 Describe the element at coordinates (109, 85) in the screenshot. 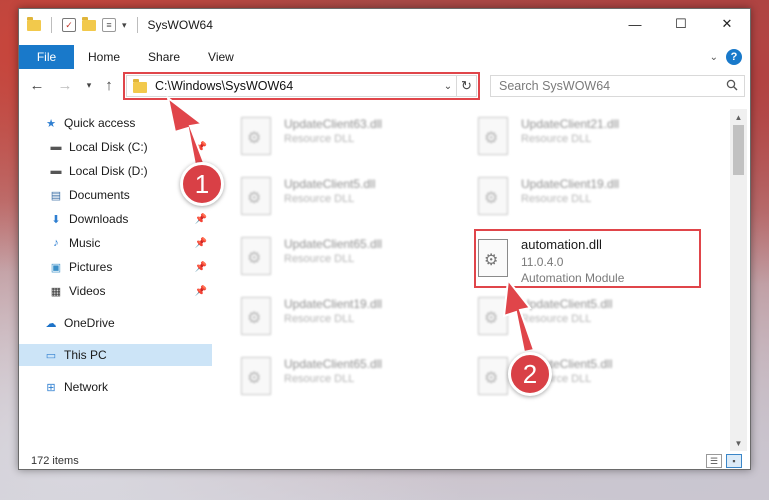

I see `up-arrow-icon: ↑` at that location.